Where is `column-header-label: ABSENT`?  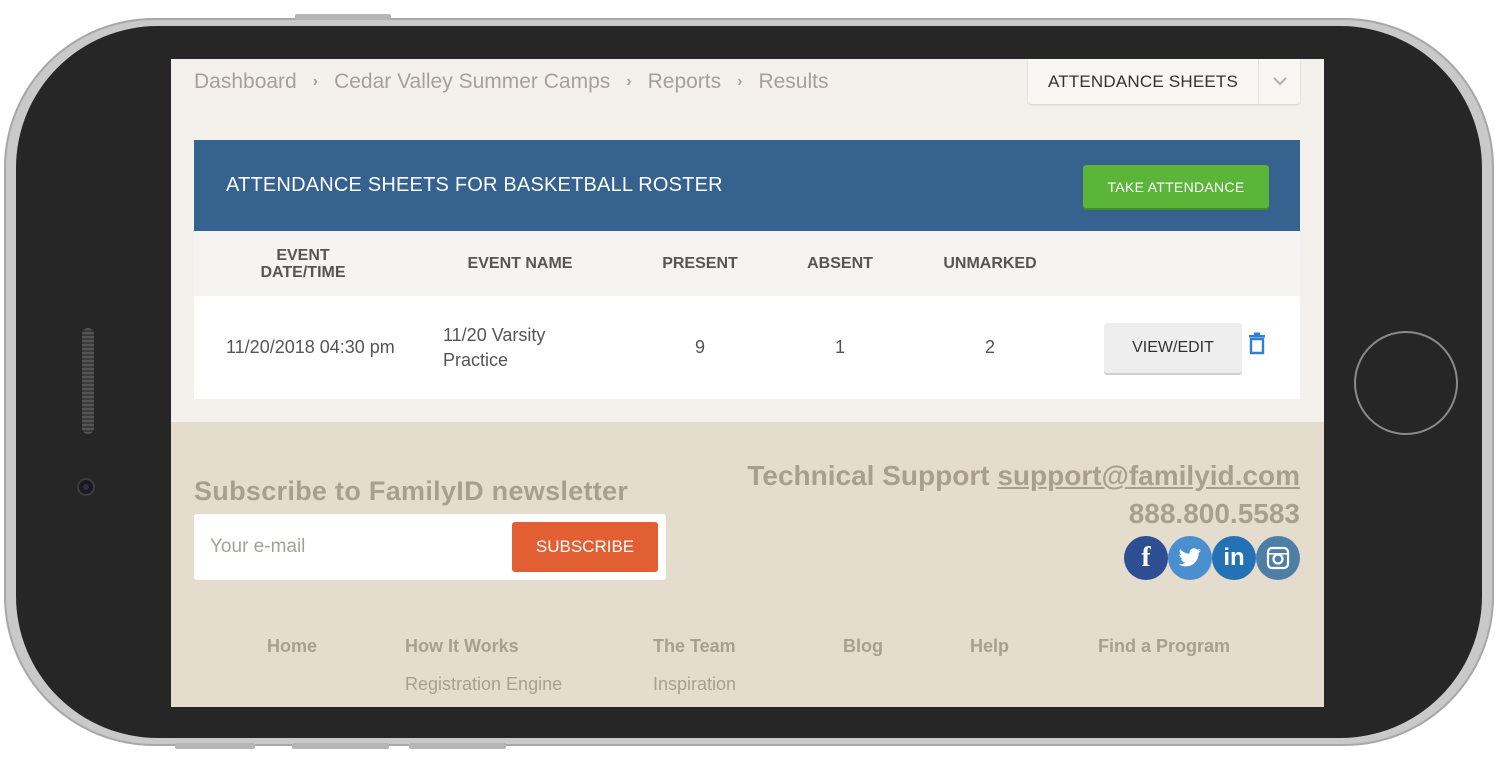
column-header-label: ABSENT is located at coordinates (840, 263).